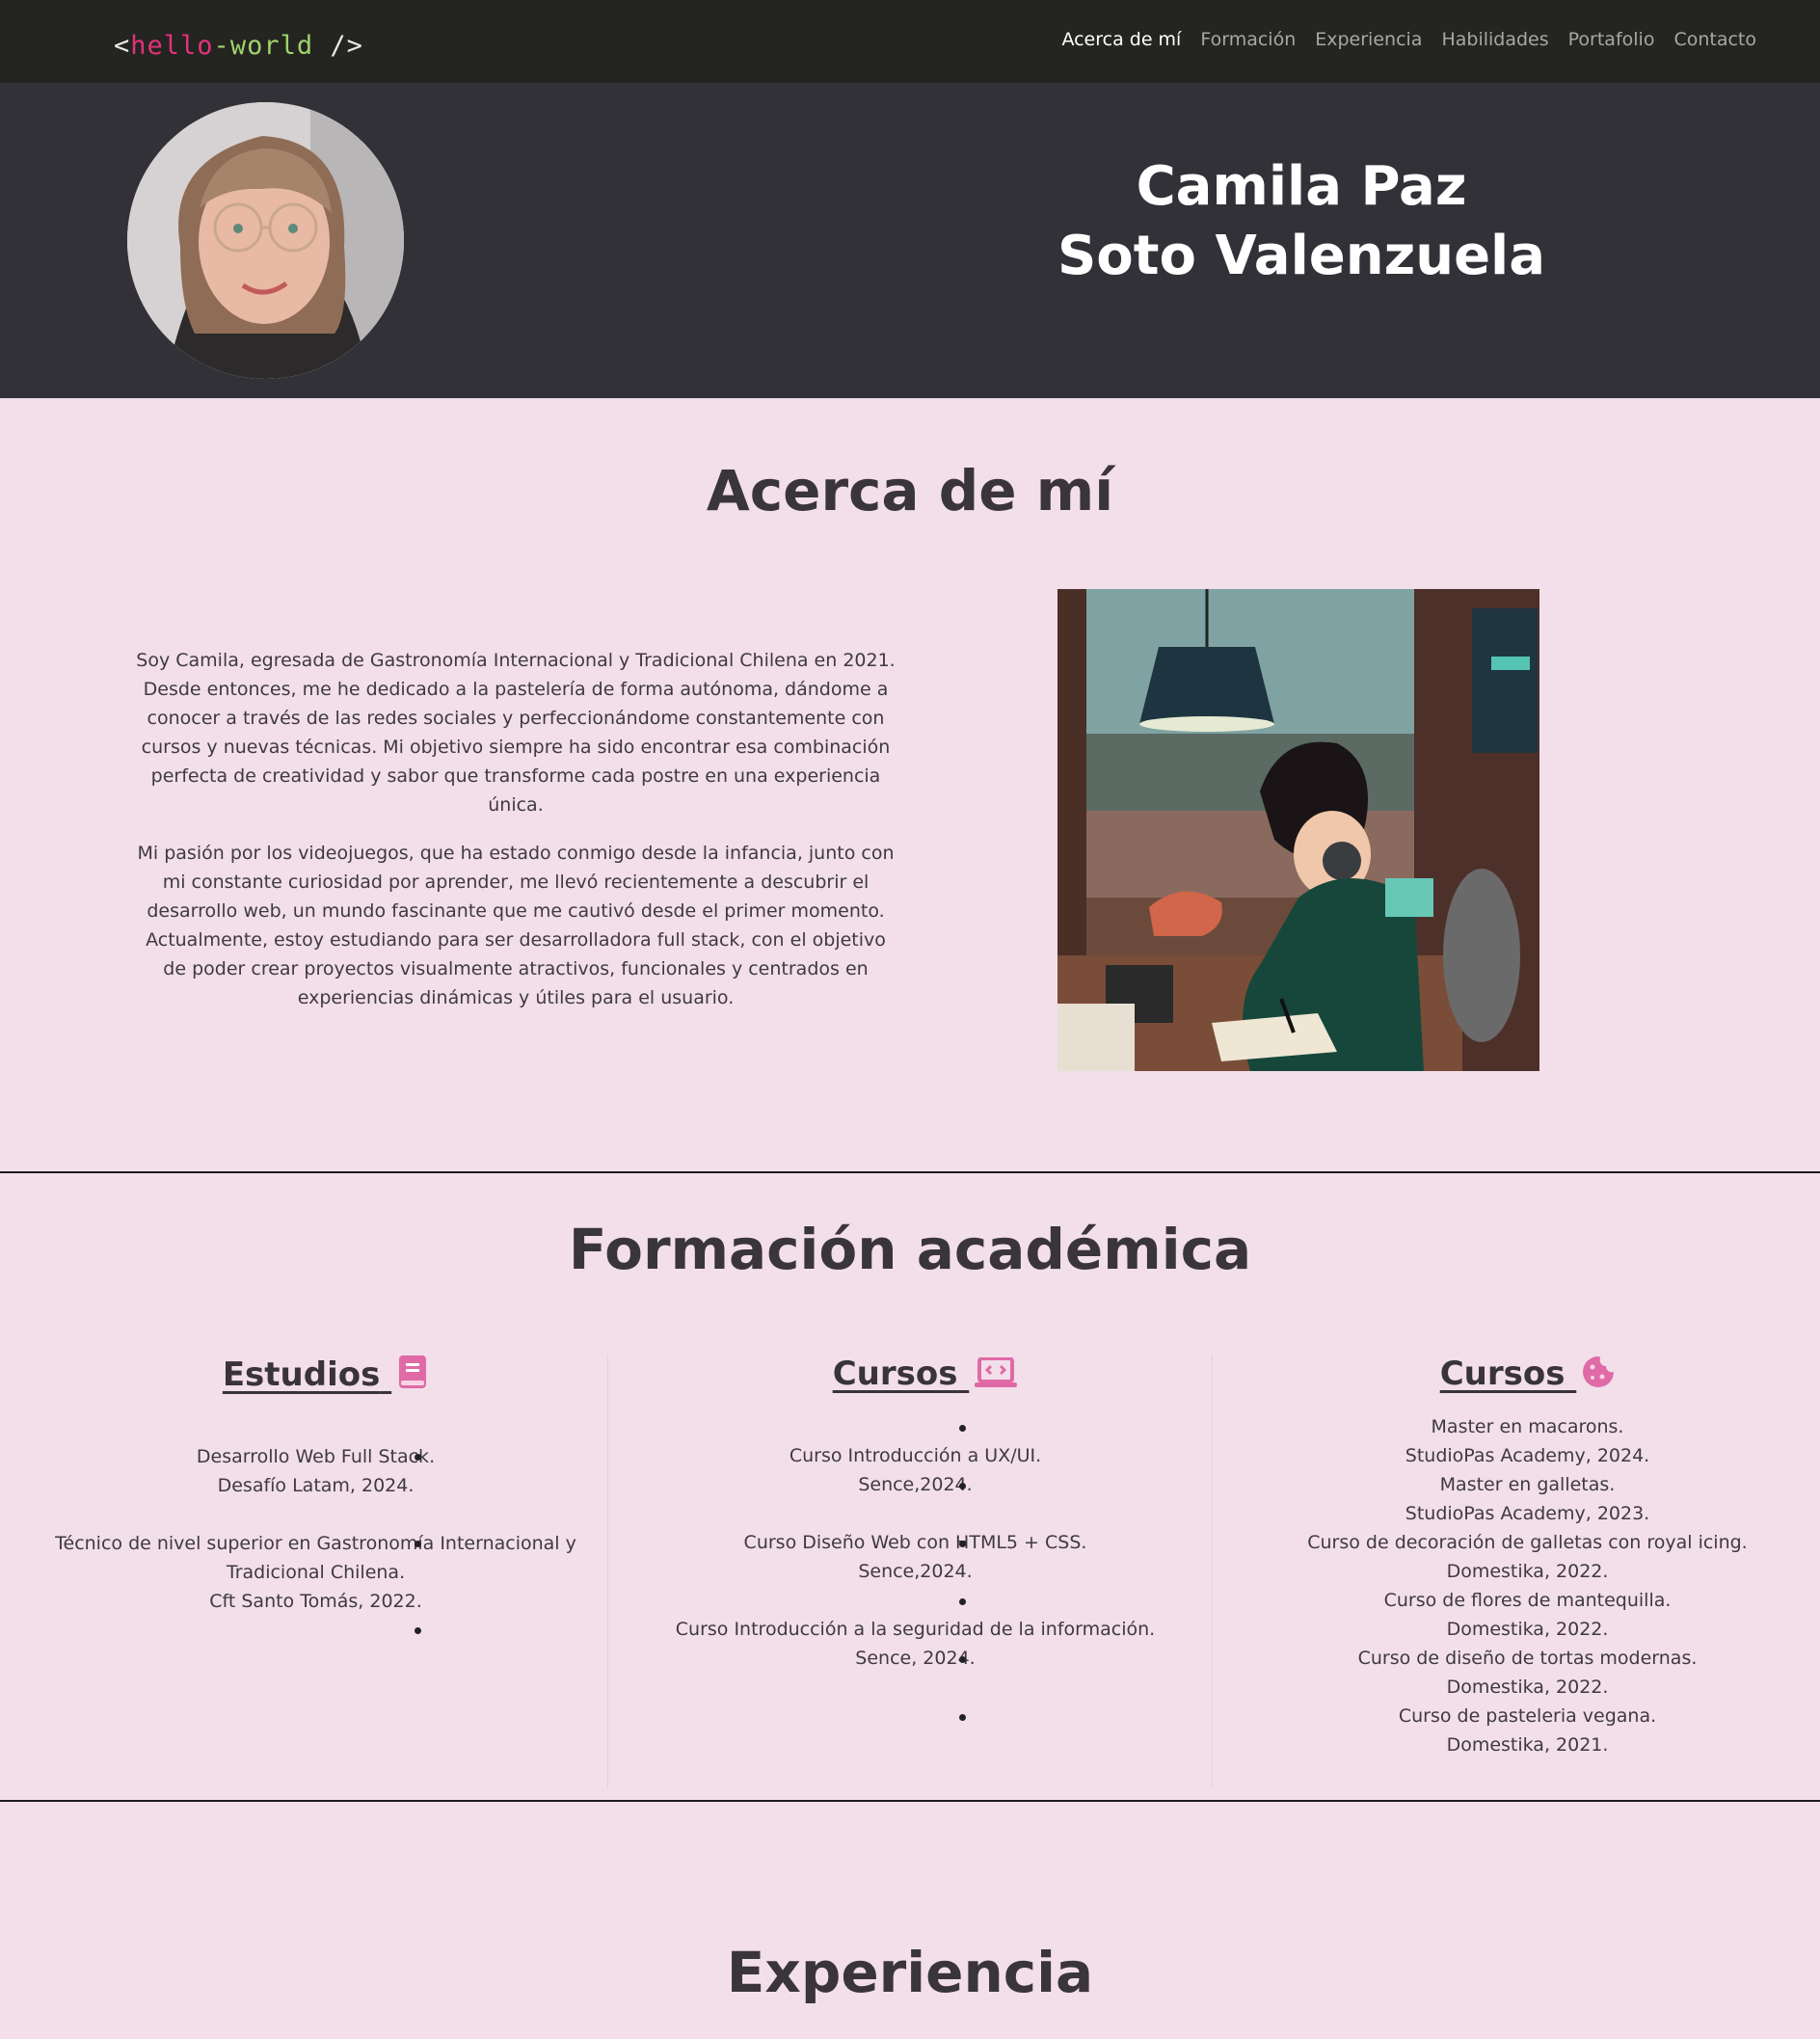 The image size is (1820, 2039). I want to click on about-title: Acerca de mí, so click(910, 490).